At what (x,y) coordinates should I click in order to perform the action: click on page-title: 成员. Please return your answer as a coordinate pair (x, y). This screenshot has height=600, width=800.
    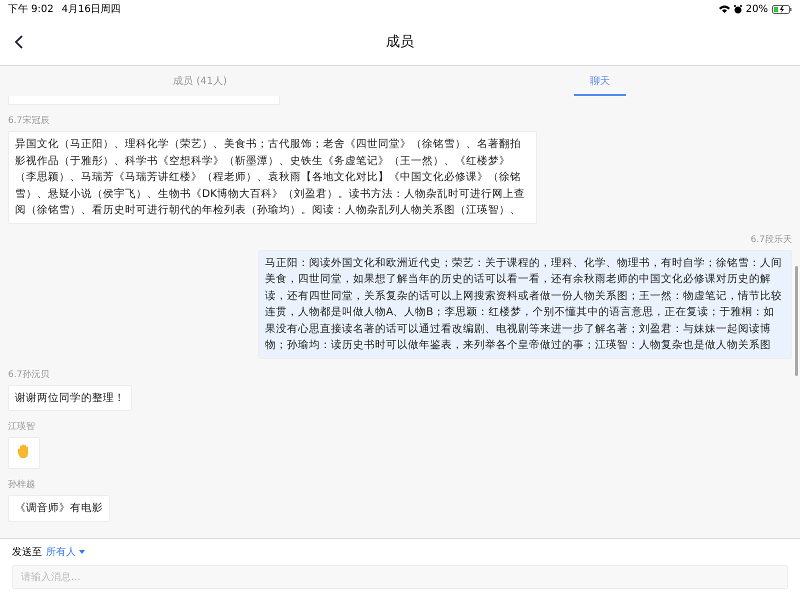
    Looking at the image, I should click on (400, 41).